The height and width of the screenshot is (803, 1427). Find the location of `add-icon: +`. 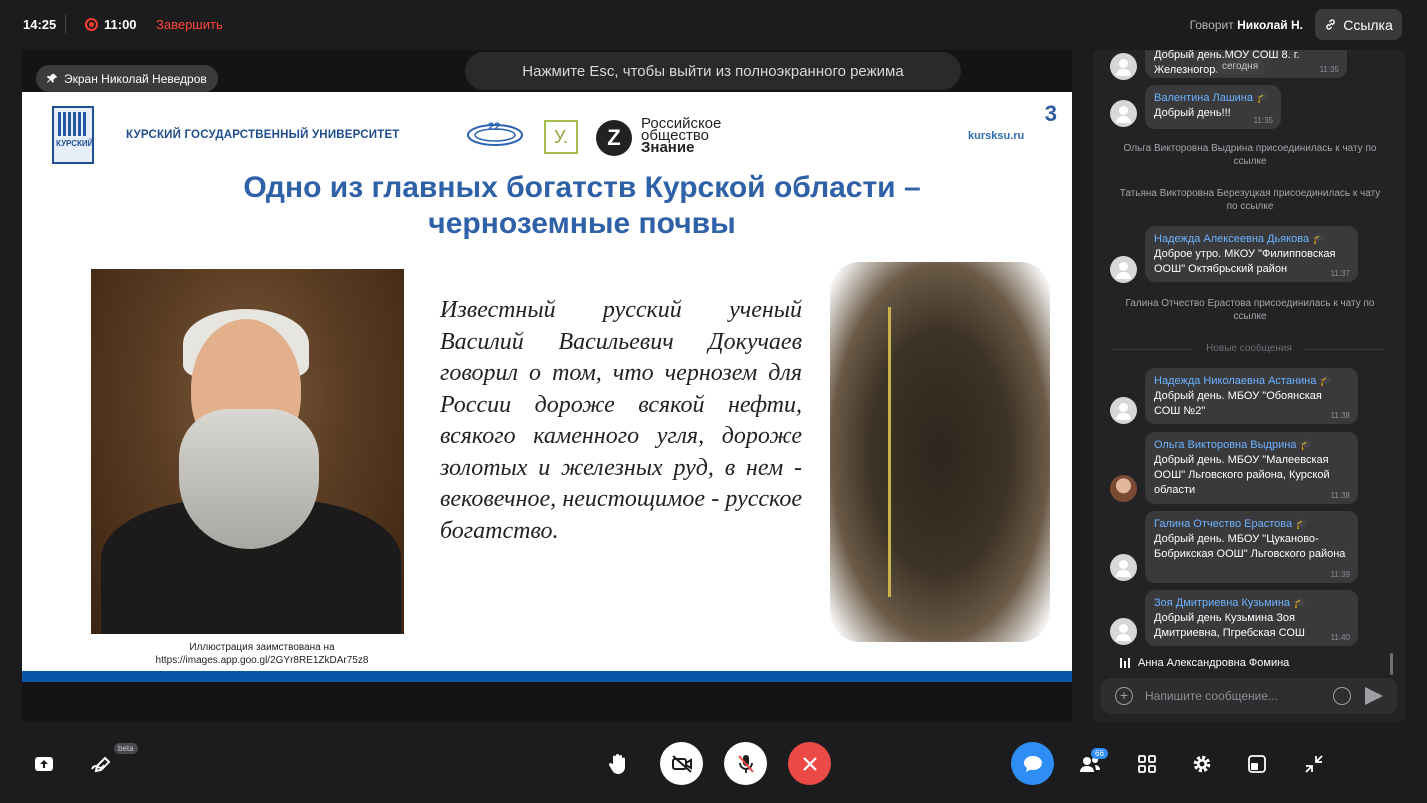

add-icon: + is located at coordinates (1124, 696).